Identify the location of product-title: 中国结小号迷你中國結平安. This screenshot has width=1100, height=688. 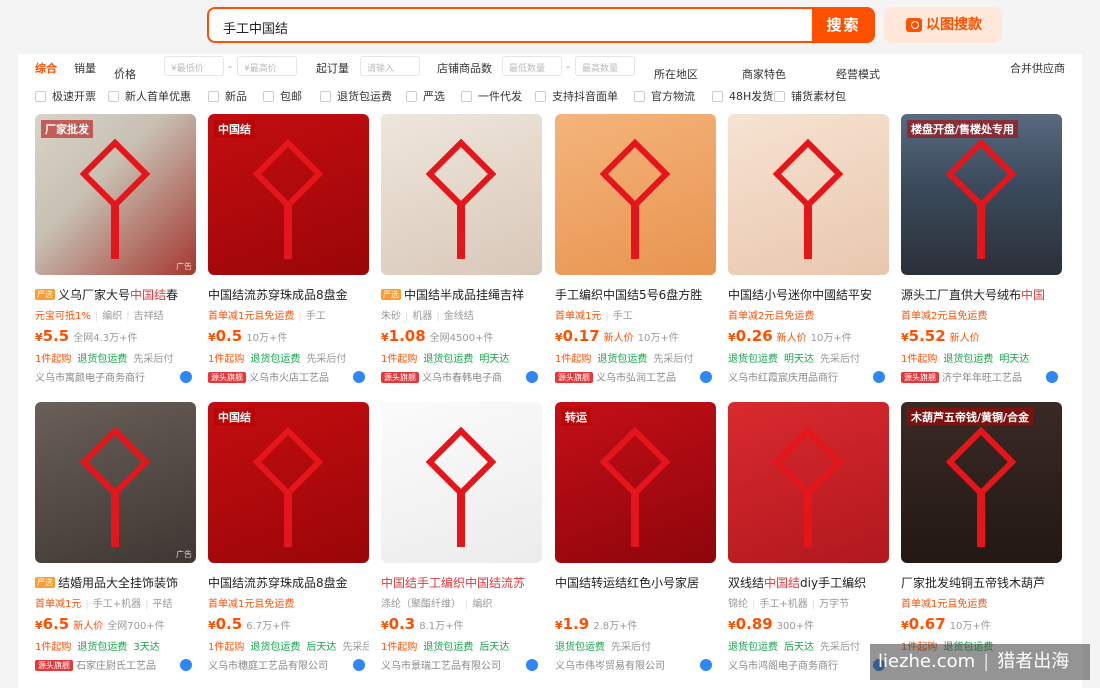
(808, 294).